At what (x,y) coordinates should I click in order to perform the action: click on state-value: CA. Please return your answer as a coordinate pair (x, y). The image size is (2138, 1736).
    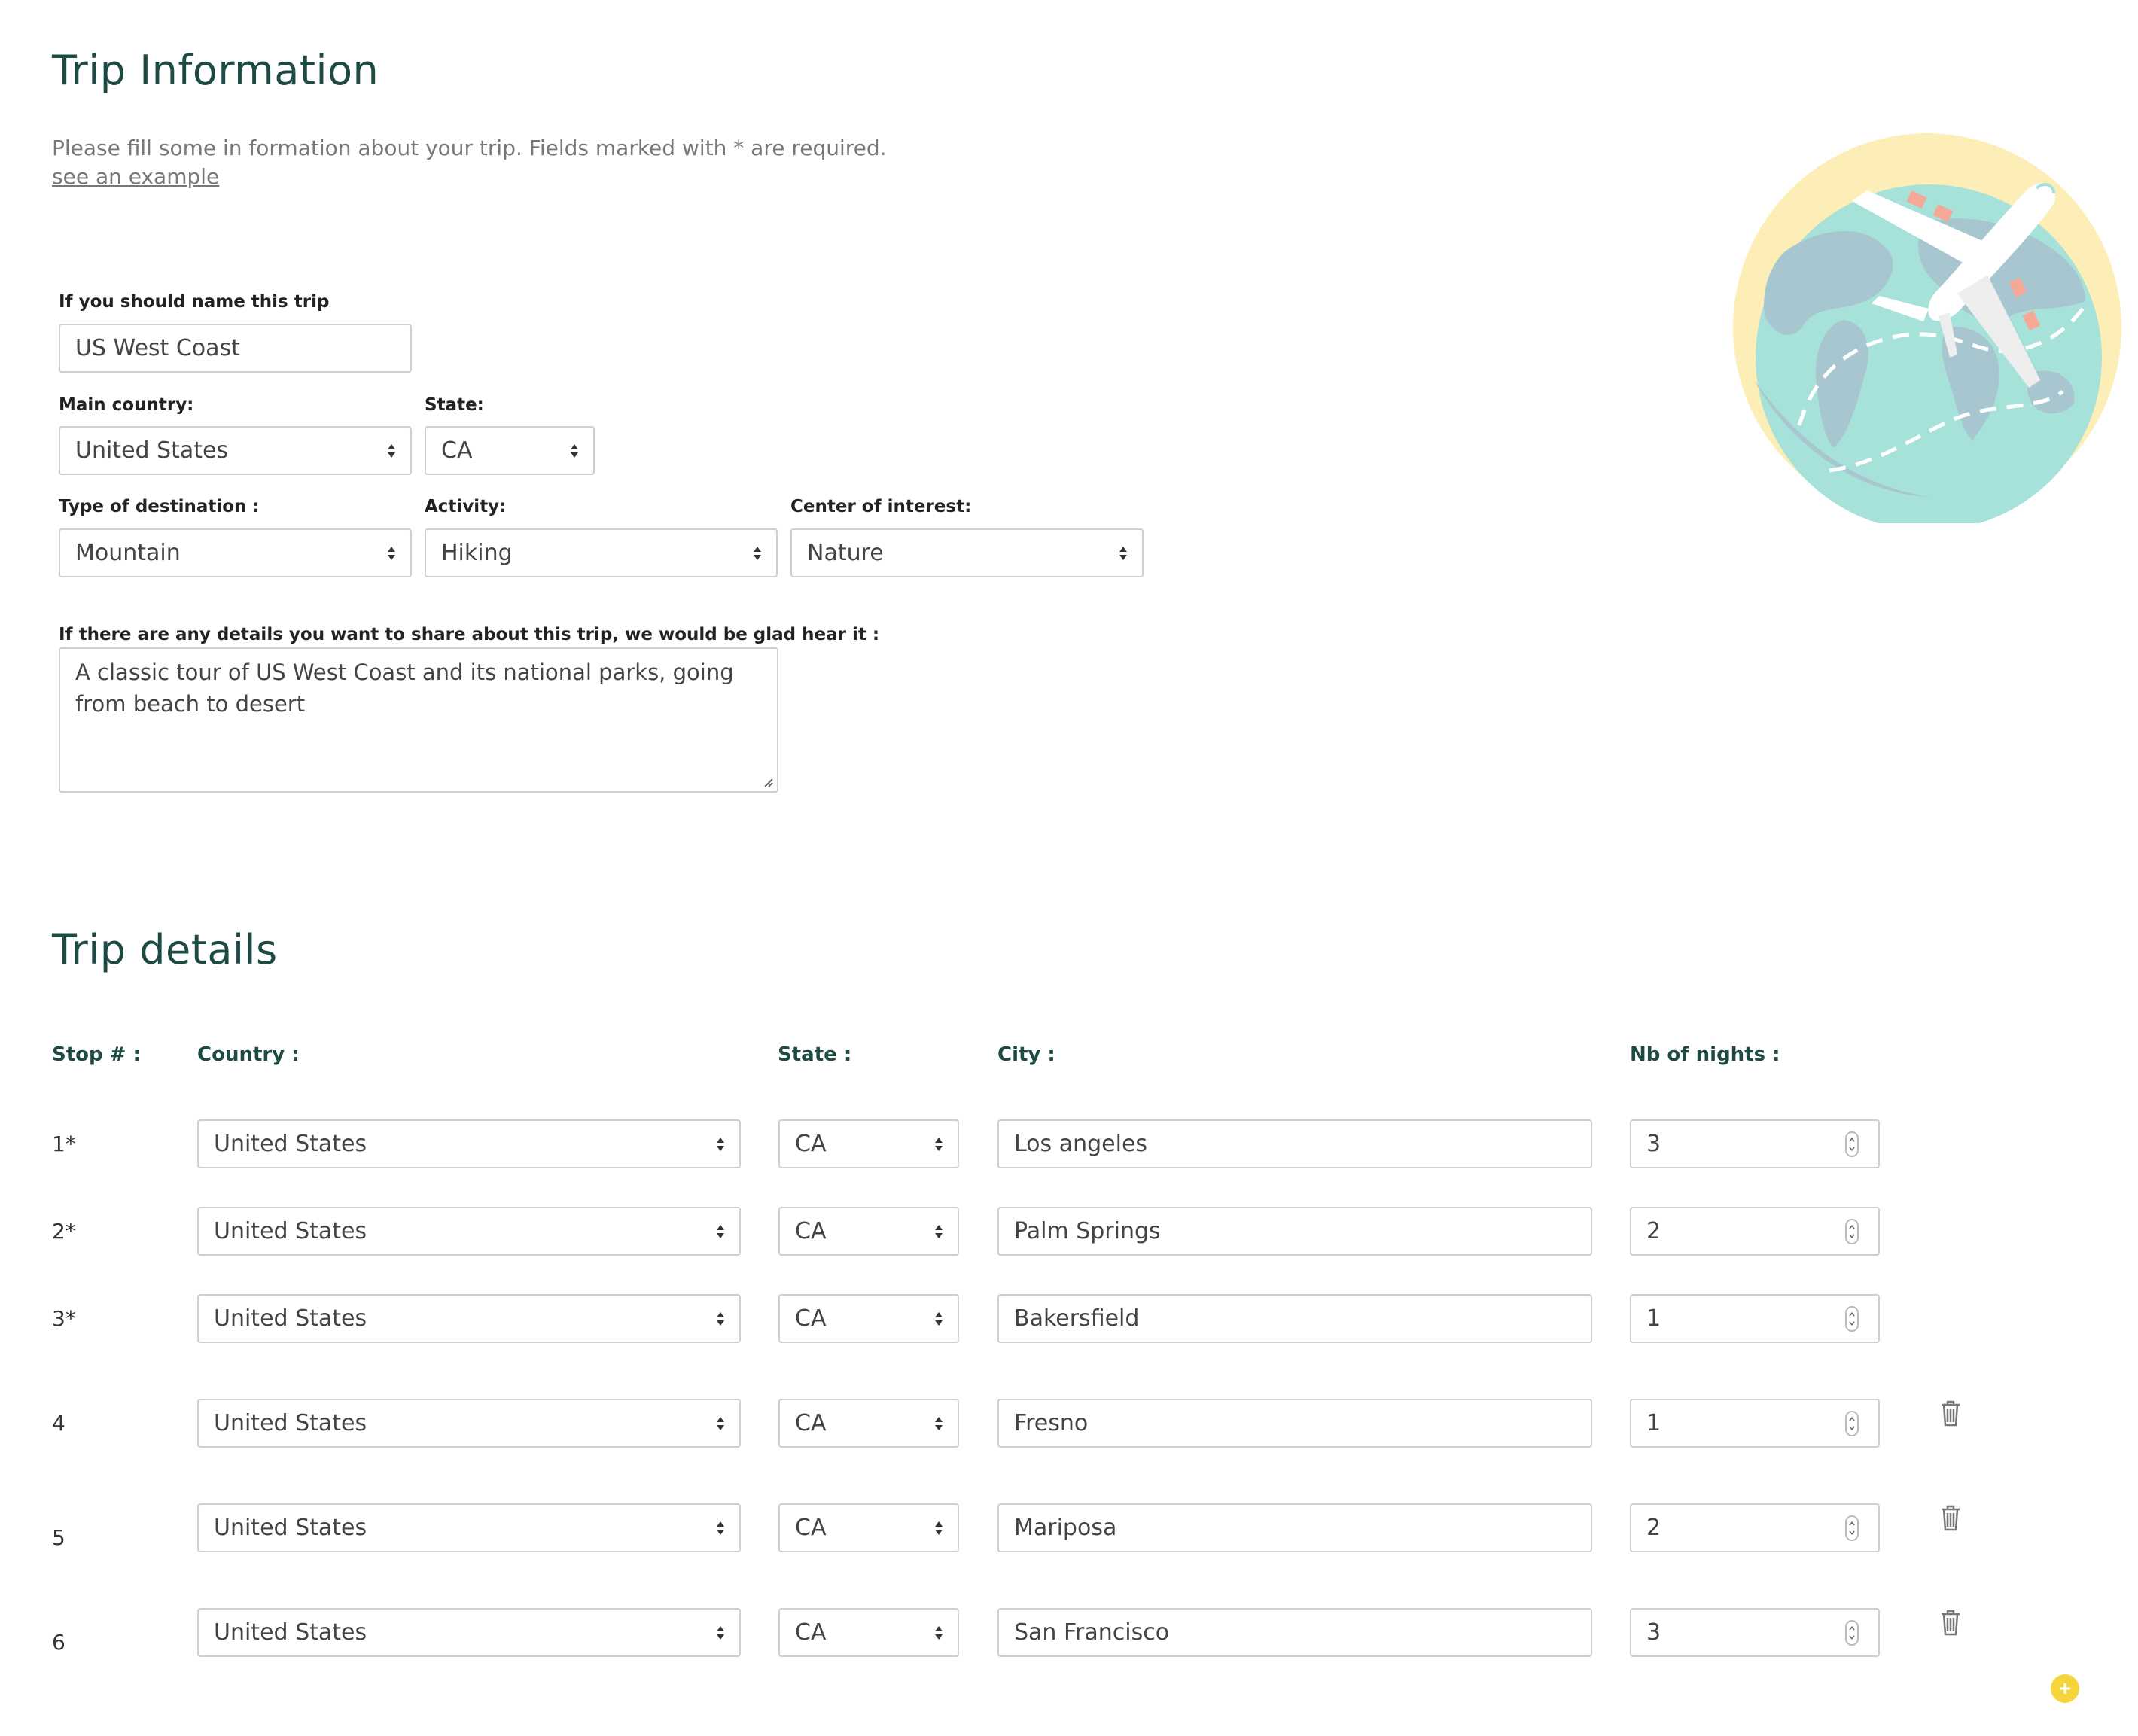
    Looking at the image, I should click on (457, 450).